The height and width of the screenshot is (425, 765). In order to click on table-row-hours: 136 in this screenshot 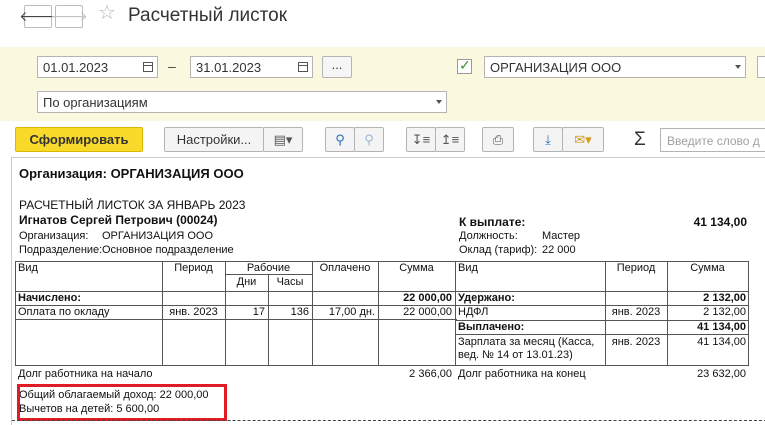, I will do `click(299, 312)`.